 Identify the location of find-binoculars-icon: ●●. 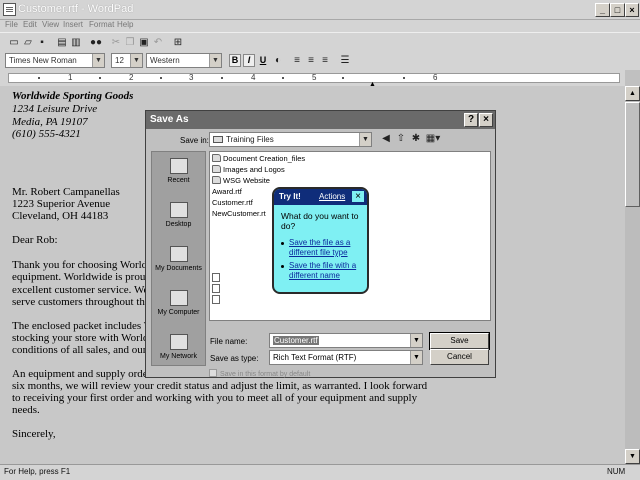
(96, 43).